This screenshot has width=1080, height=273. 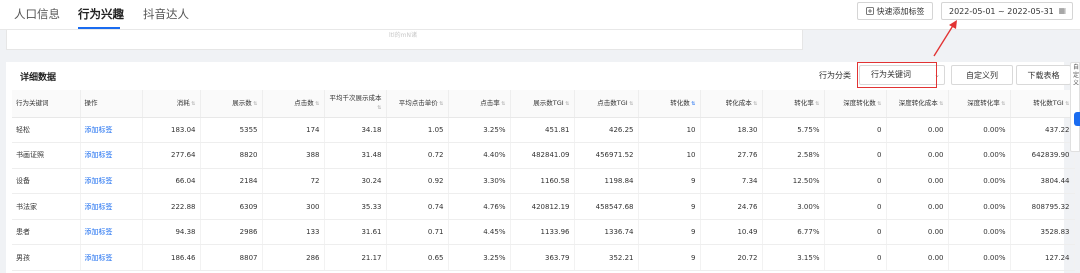 I want to click on column-header: 展示数TGI ⇅, so click(x=542, y=104).